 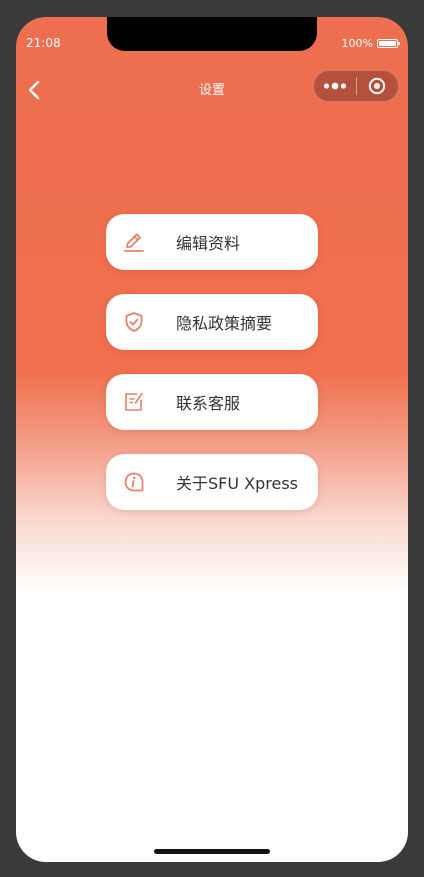 I want to click on menu-item-edit-profile: 编辑资料, so click(x=212, y=242).